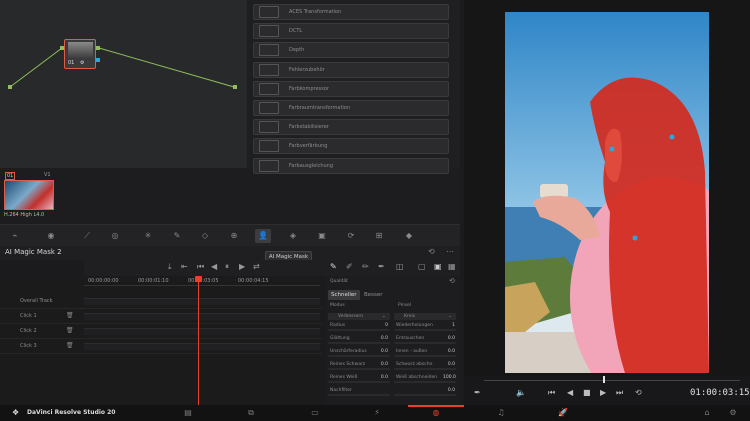  What do you see at coordinates (188, 413) in the screenshot?
I see `media-page-icon: ▤` at bounding box center [188, 413].